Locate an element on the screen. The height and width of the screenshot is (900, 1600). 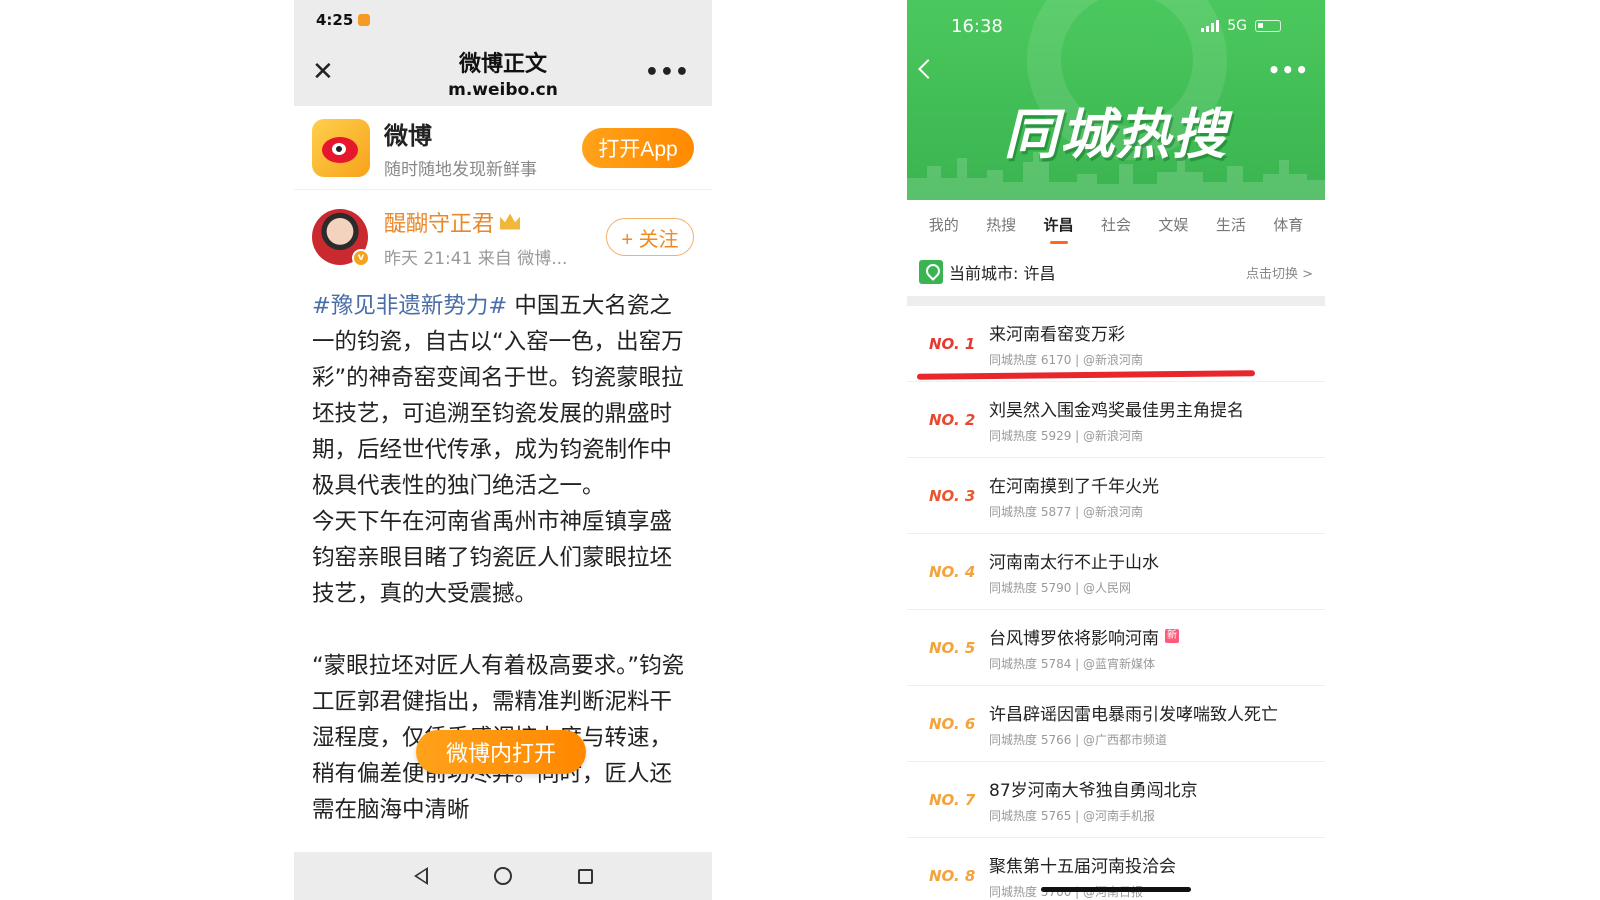
item-title: 河南南太行不止于山水 is located at coordinates (1074, 560).